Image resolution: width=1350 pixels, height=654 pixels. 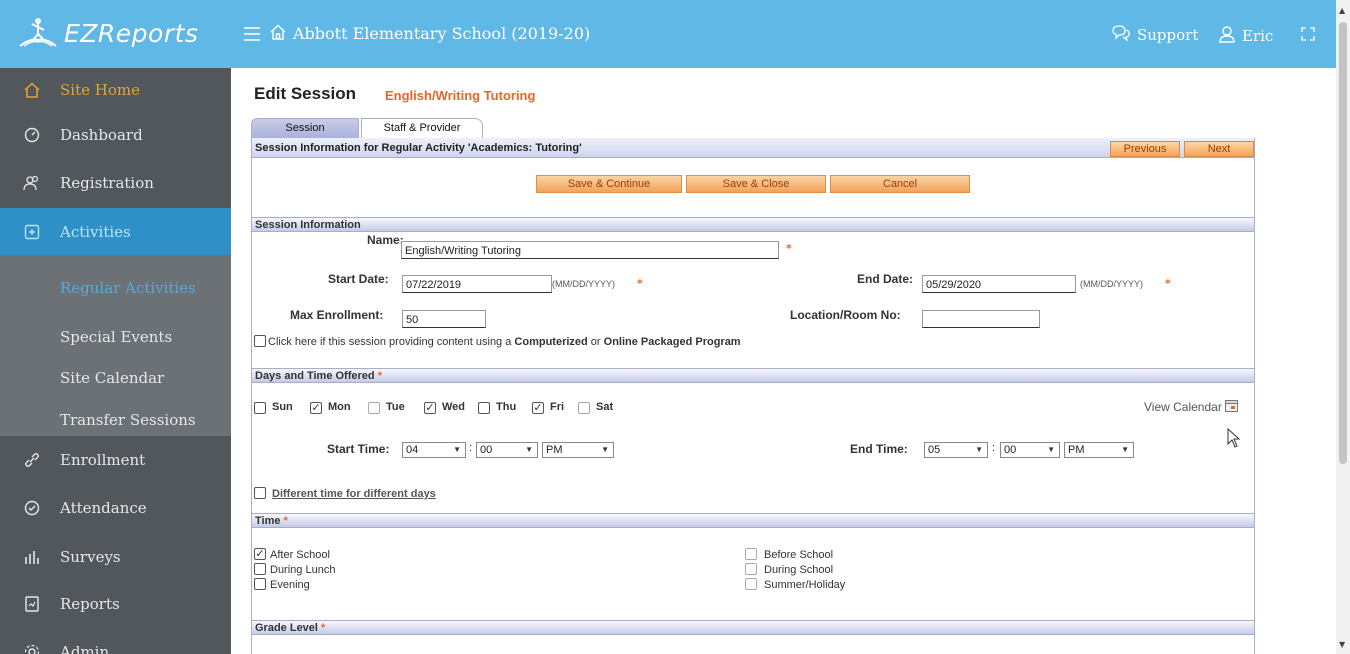 I want to click on submenu-item-transfer-sessions: Transfer Sessions, so click(x=128, y=420).